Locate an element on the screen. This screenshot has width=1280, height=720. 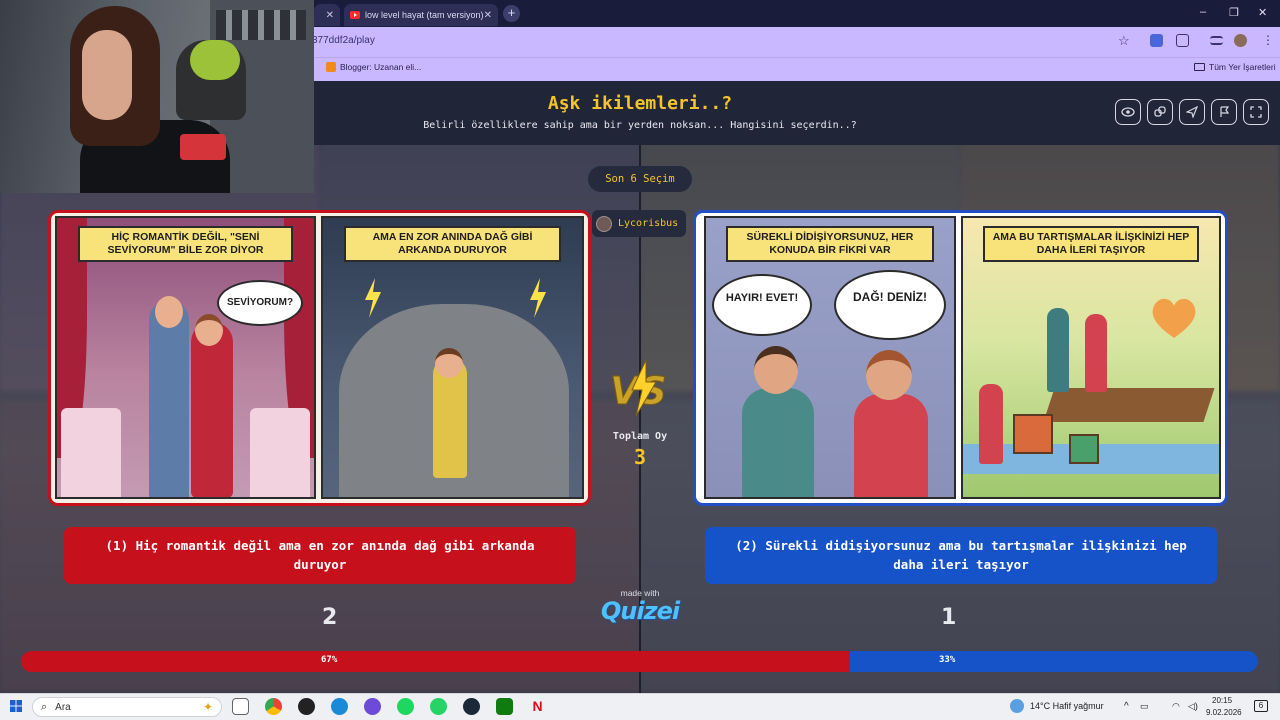
minimize-button: – is located at coordinates (1203, 12).